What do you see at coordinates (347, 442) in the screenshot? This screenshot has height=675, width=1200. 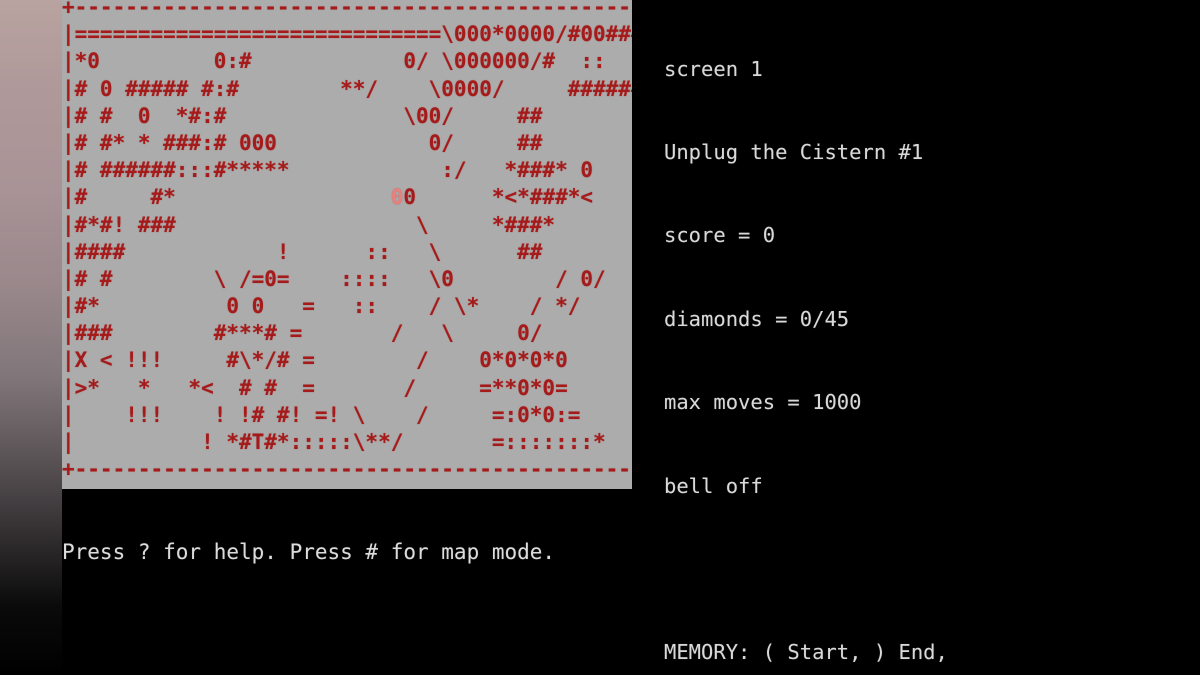 I see `map-row: | ! *#T#*:::::\**/ =:::::::* |` at bounding box center [347, 442].